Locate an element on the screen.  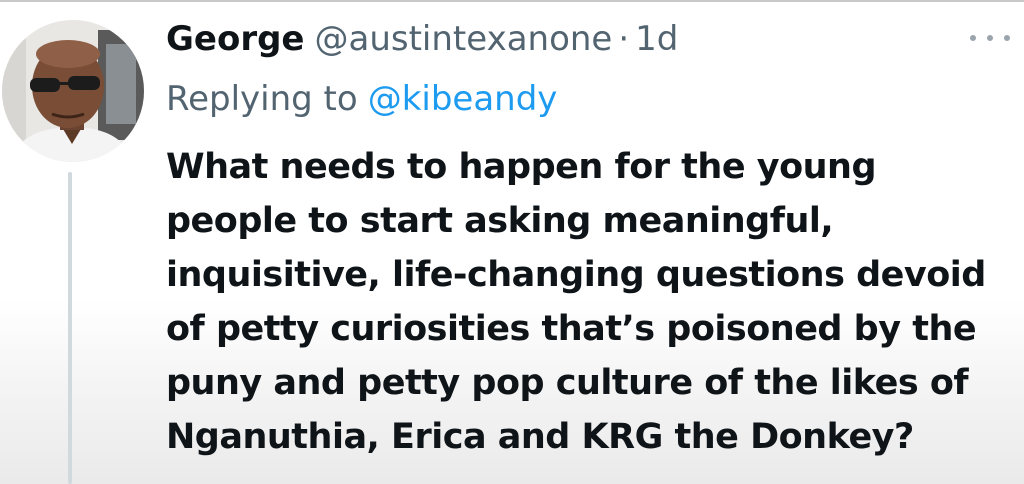
replying-to: Replying to @kibeandy is located at coordinates (361, 99).